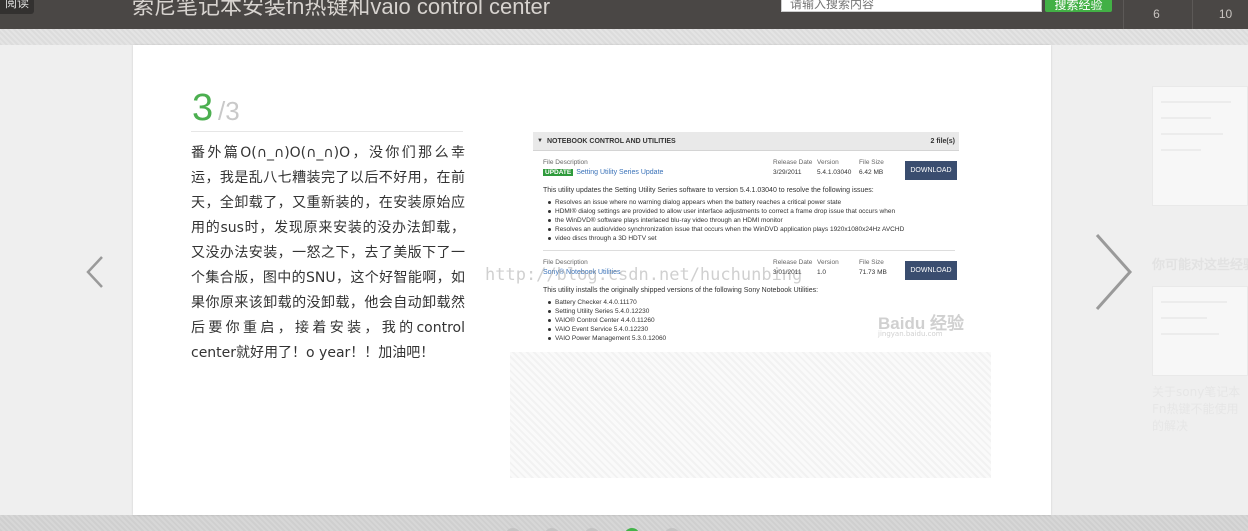 This screenshot has height=531, width=1248. What do you see at coordinates (624, 523) in the screenshot?
I see `background-strip-bottom` at bounding box center [624, 523].